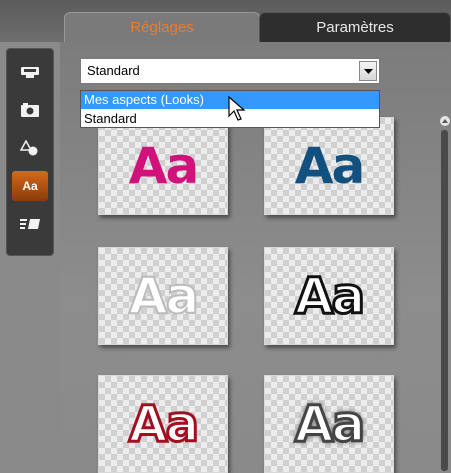  I want to click on look-tile-dark-blue: Aa, so click(329, 166).